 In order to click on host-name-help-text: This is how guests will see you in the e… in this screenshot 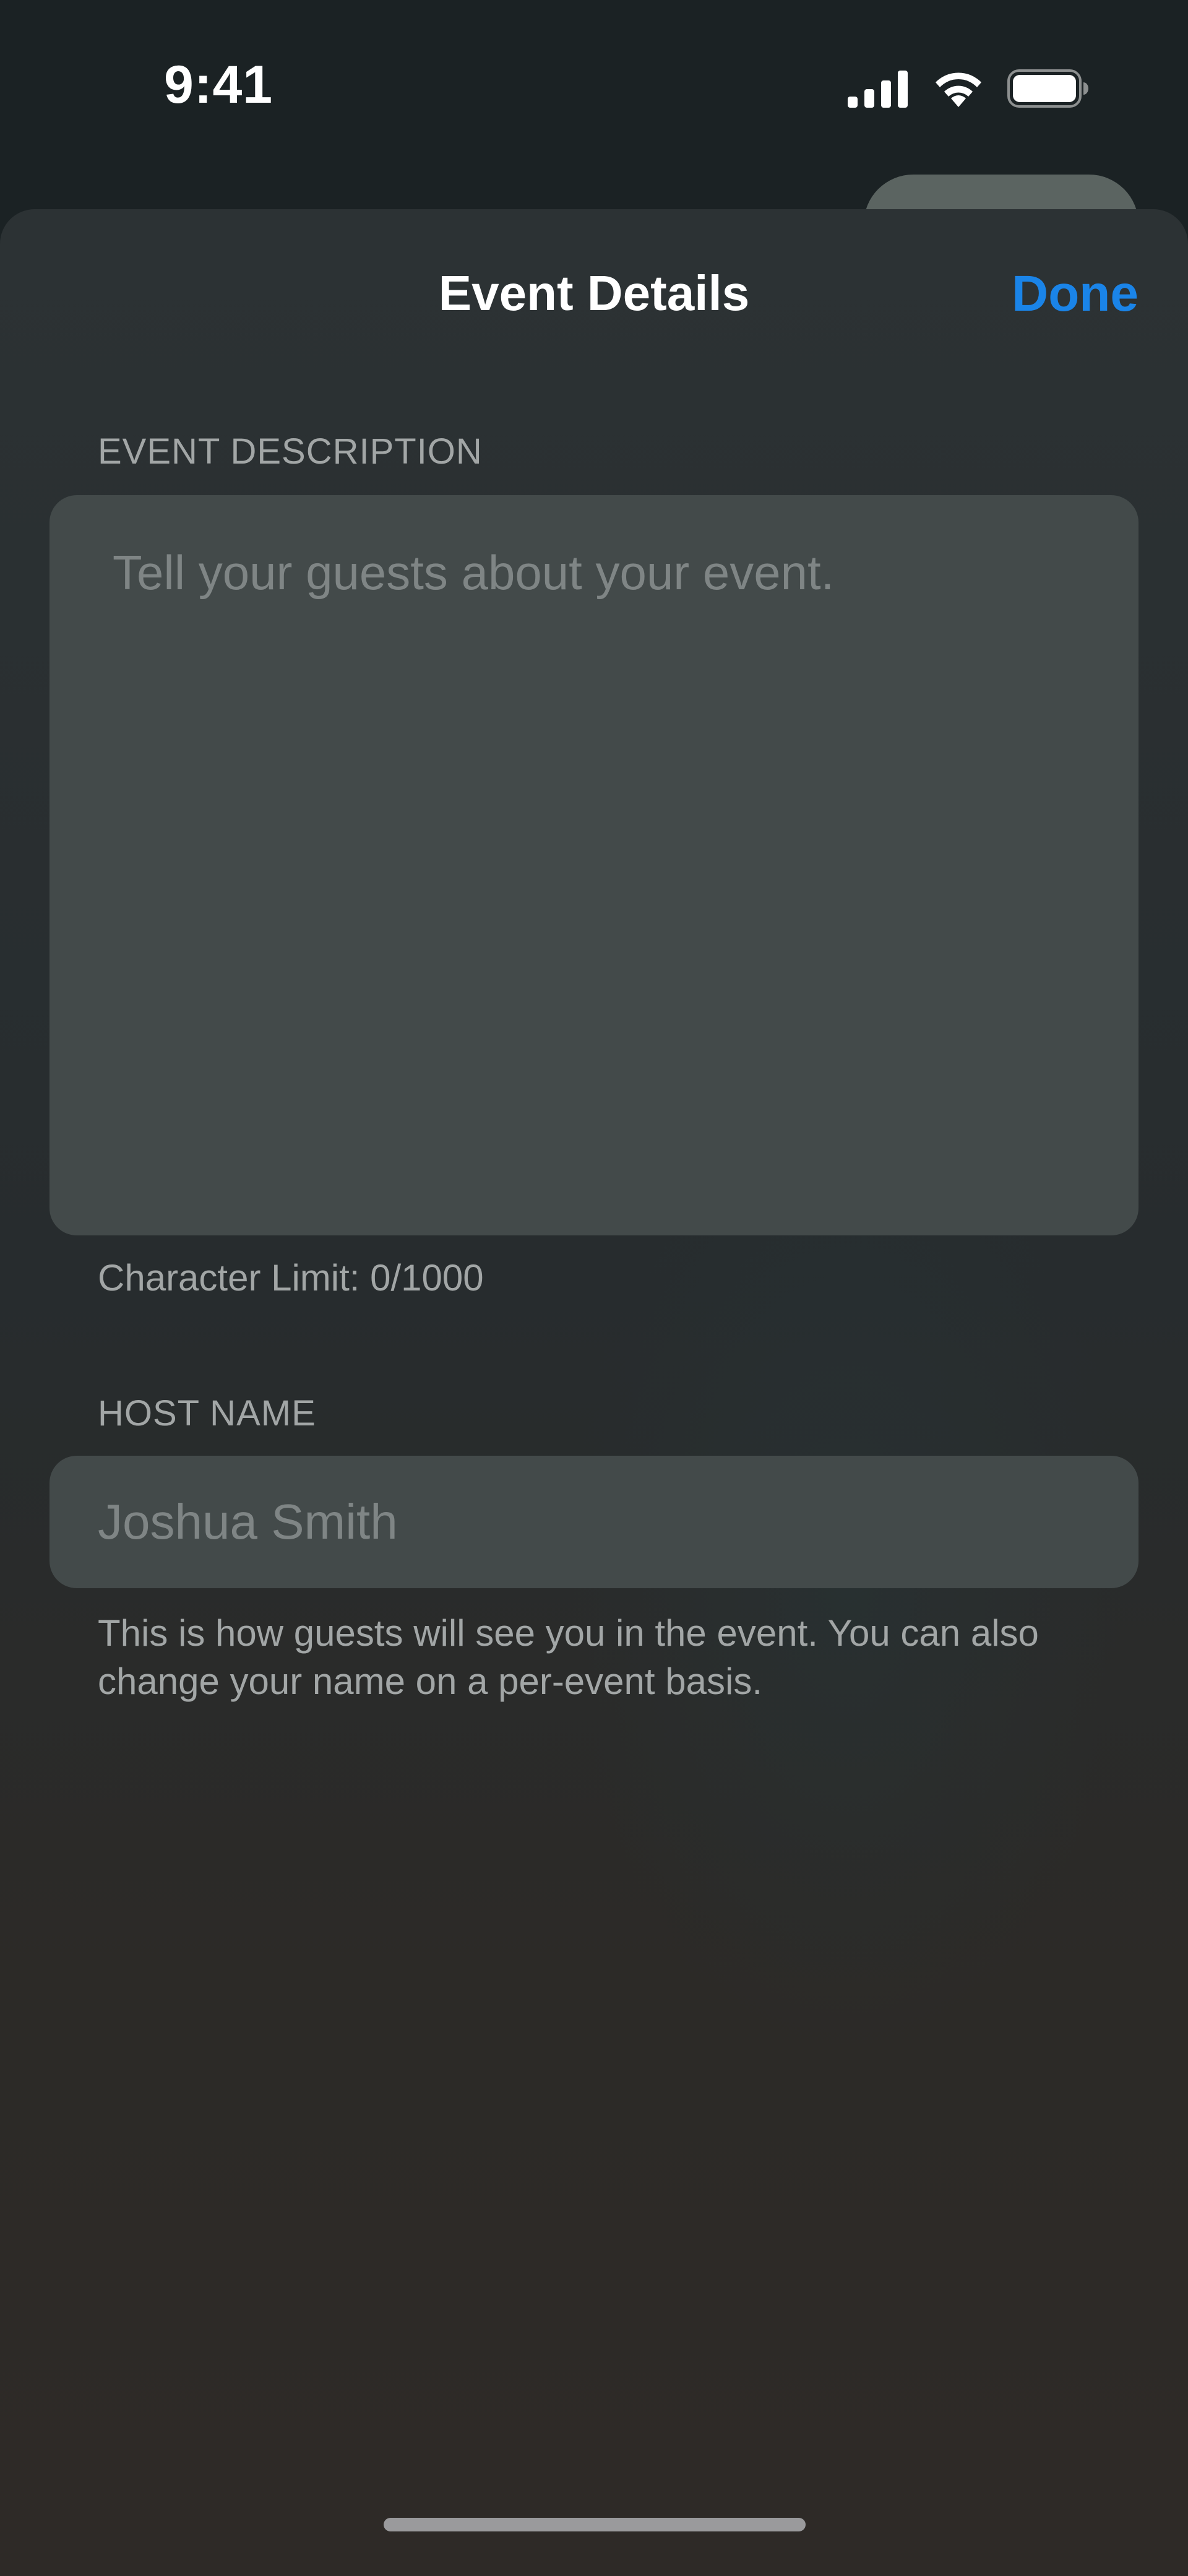, I will do `click(568, 1657)`.